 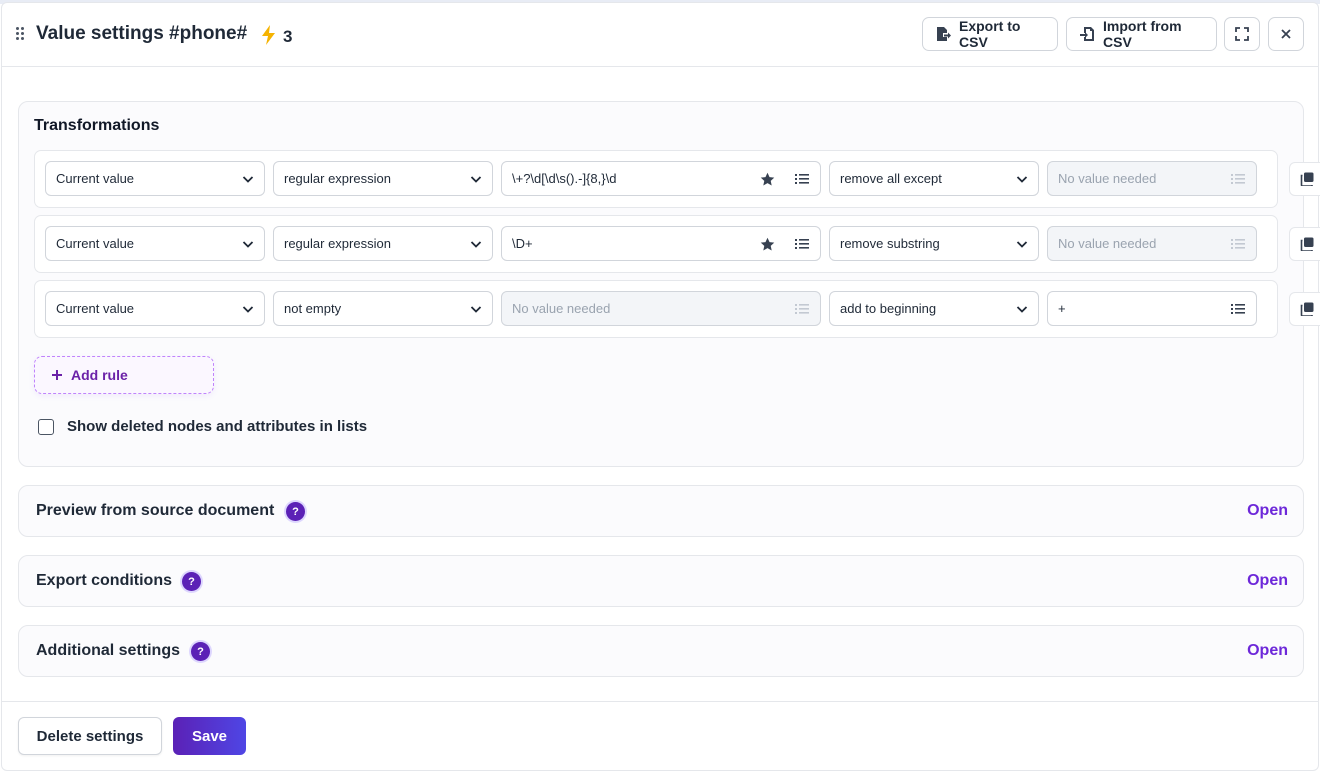 I want to click on import-csv-button: Import from CSV, so click(x=1141, y=34).